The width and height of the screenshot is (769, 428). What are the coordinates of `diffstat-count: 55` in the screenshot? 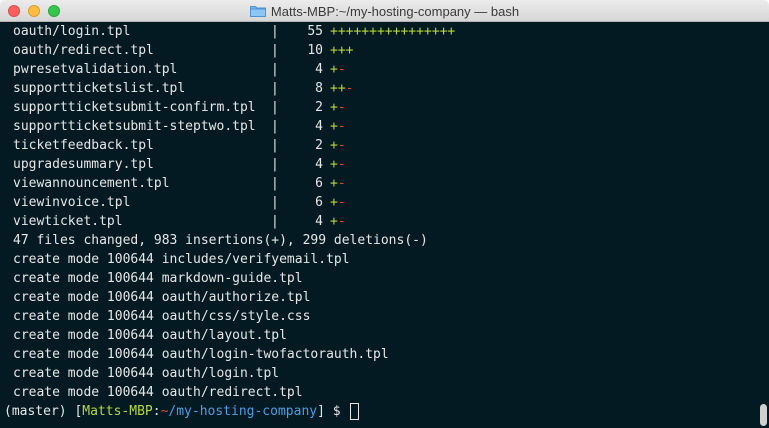 It's located at (315, 31).